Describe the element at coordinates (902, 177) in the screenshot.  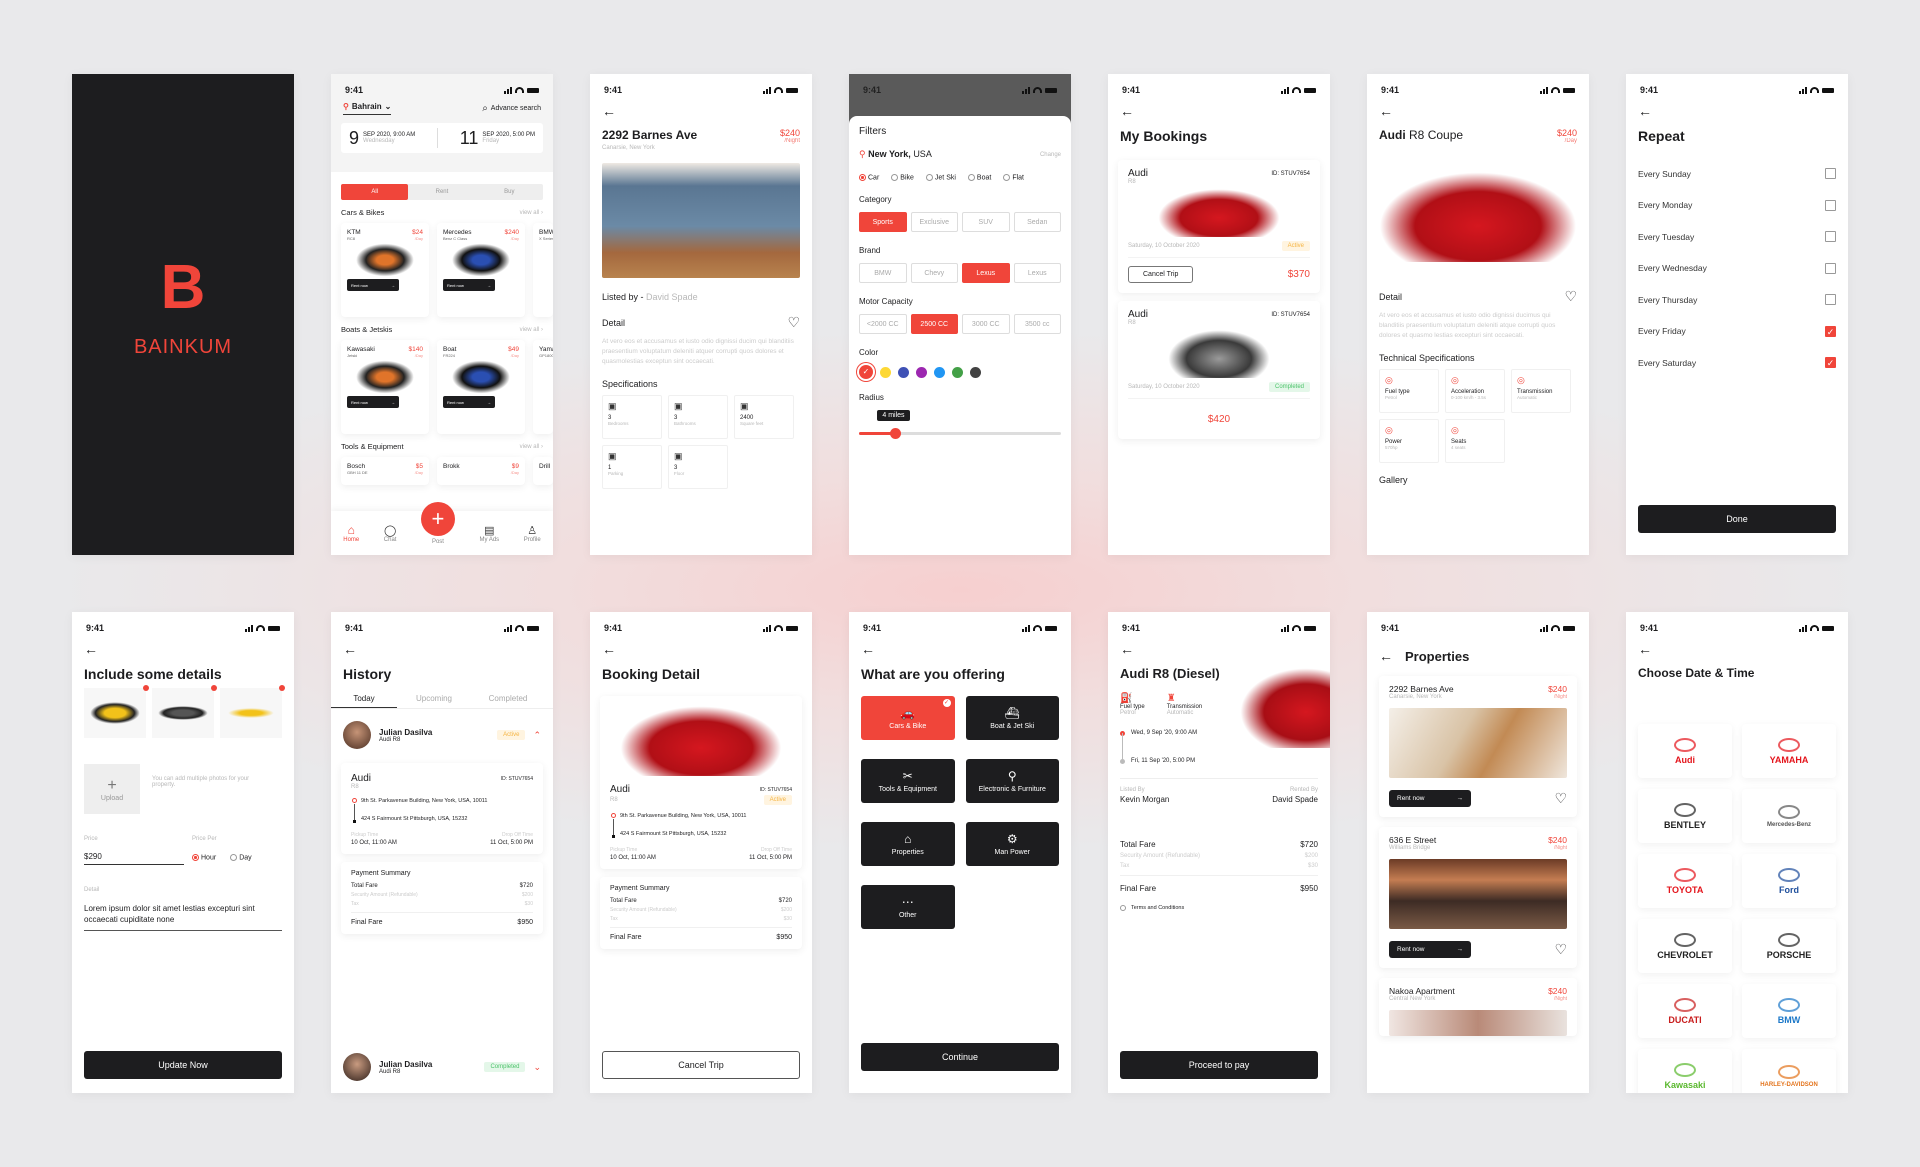
I see `type-radio: Bike` at that location.